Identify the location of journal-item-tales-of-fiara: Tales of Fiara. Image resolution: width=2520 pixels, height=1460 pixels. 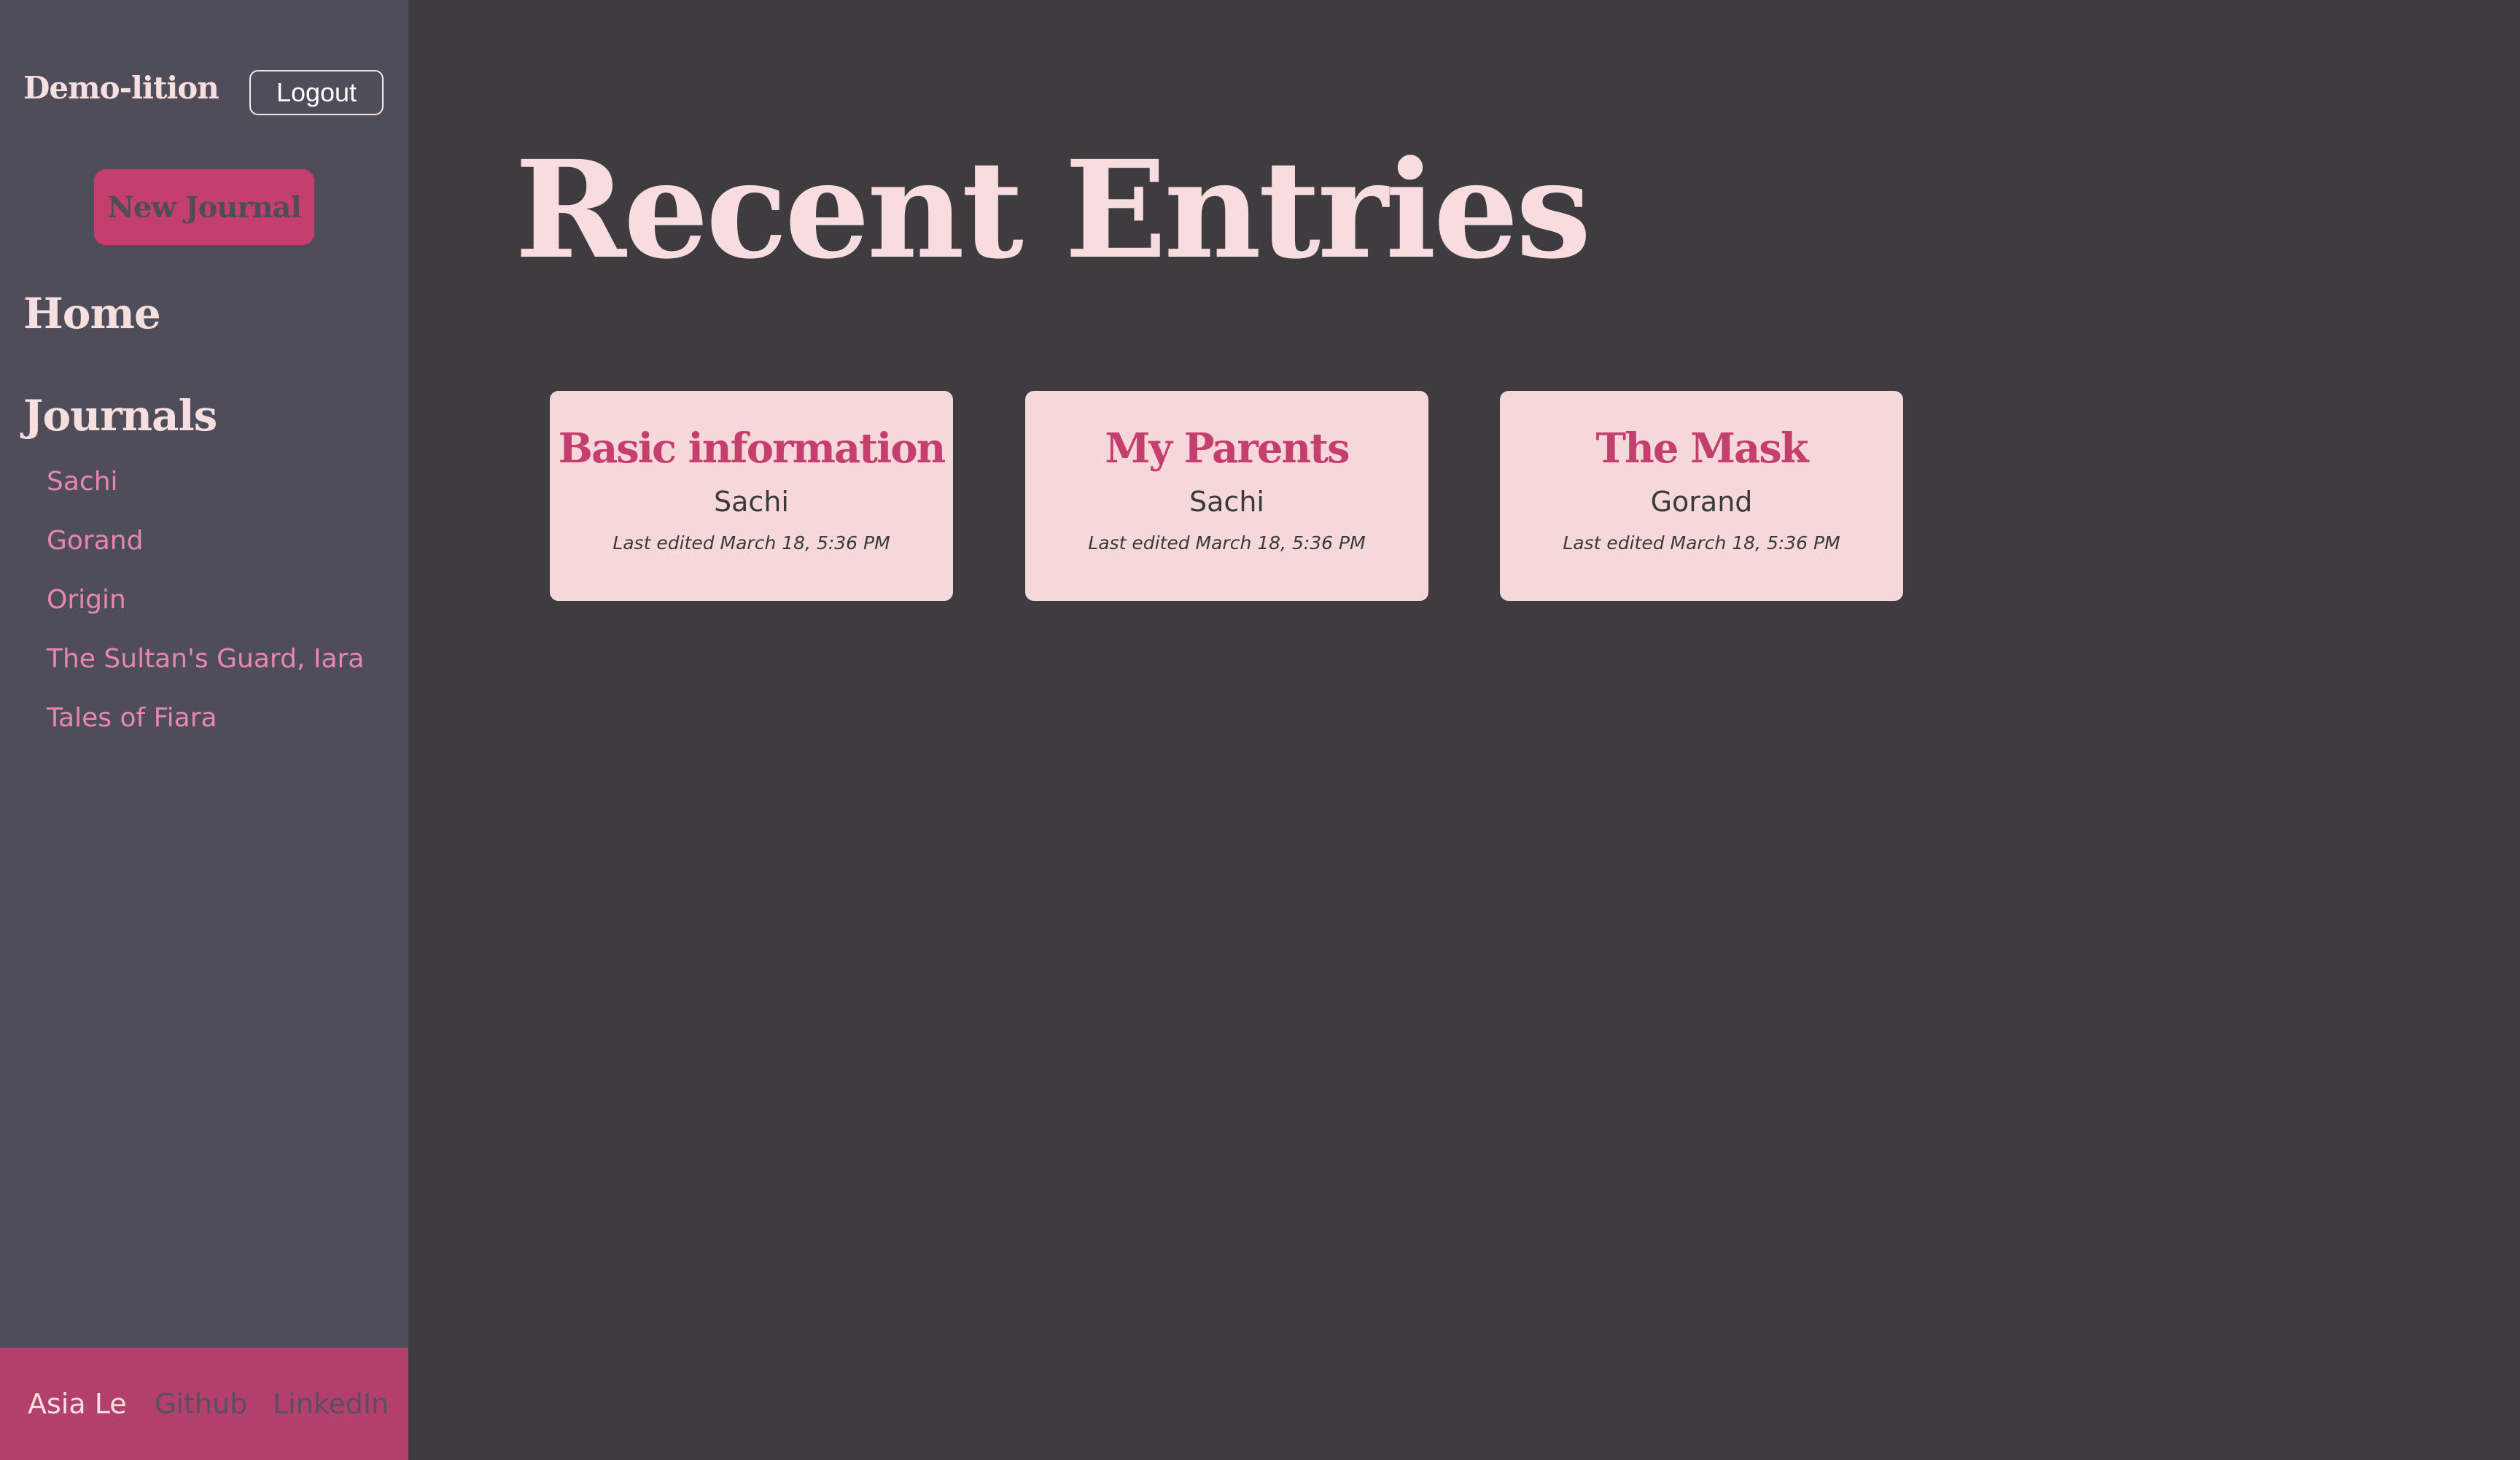
(205, 732).